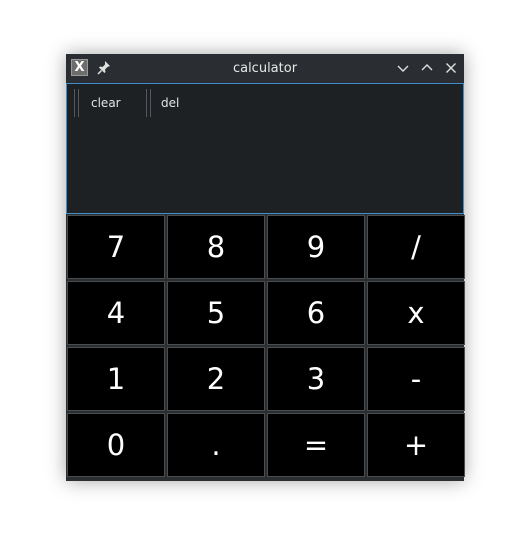 The image size is (530, 559). What do you see at coordinates (416, 313) in the screenshot?
I see `multiply-button: x` at bounding box center [416, 313].